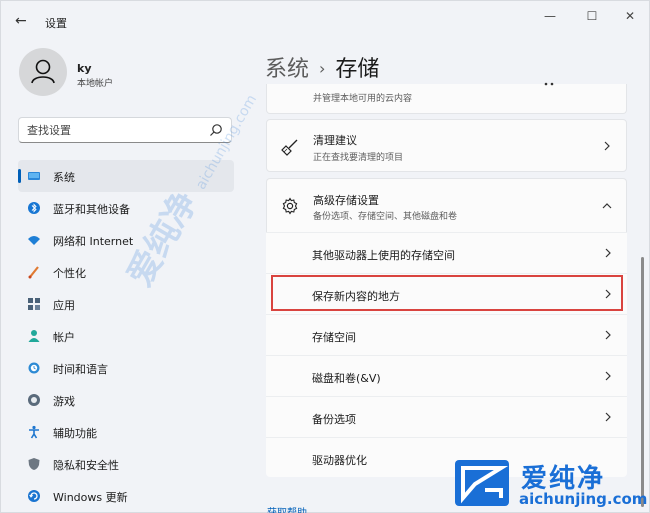 This screenshot has width=650, height=513. What do you see at coordinates (34, 368) in the screenshot?
I see `globe-clock-icon` at bounding box center [34, 368].